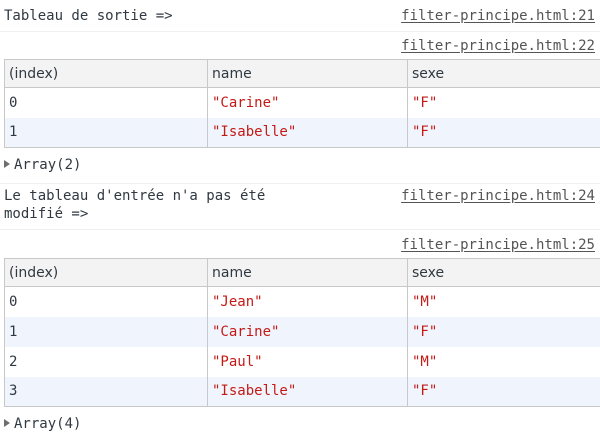 The width and height of the screenshot is (600, 437). Describe the element at coordinates (498, 16) in the screenshot. I see `source-link: filter-principe.html:21` at that location.